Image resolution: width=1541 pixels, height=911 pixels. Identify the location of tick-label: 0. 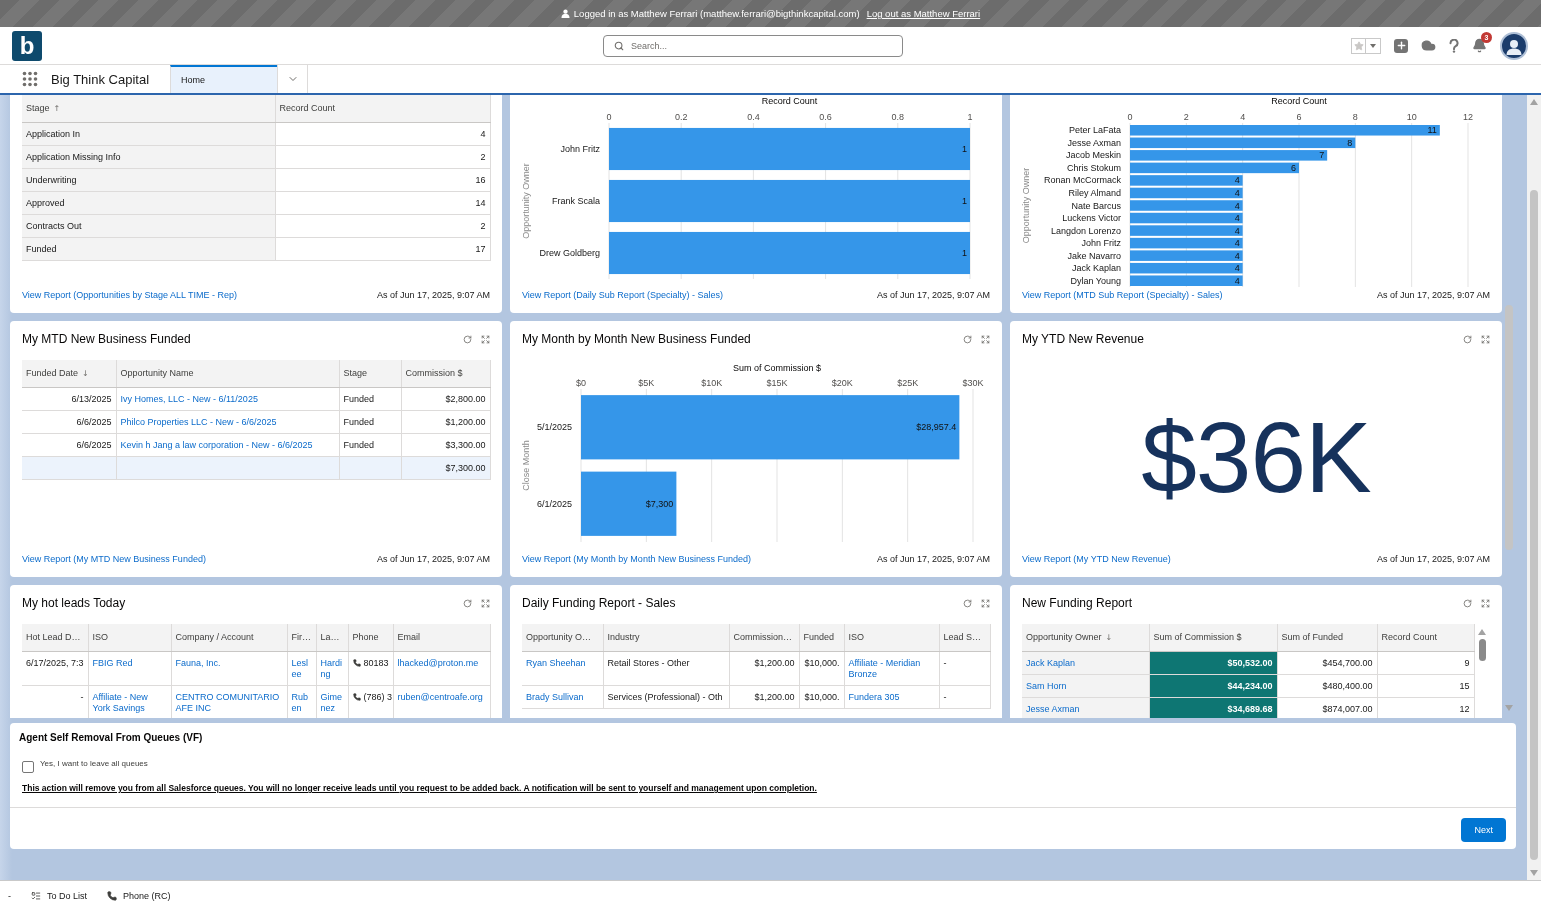
(1130, 117).